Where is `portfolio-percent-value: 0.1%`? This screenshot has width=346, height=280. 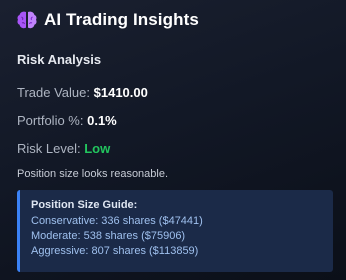 portfolio-percent-value: 0.1% is located at coordinates (102, 120).